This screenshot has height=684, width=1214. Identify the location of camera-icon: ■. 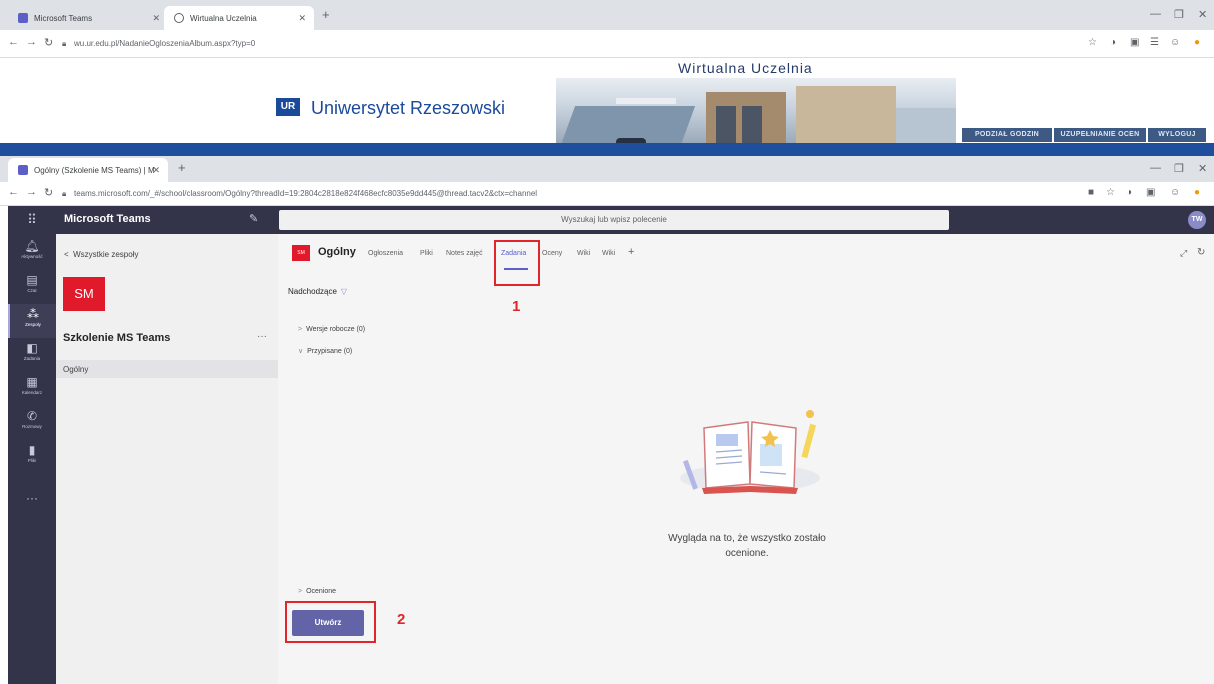
(1091, 192).